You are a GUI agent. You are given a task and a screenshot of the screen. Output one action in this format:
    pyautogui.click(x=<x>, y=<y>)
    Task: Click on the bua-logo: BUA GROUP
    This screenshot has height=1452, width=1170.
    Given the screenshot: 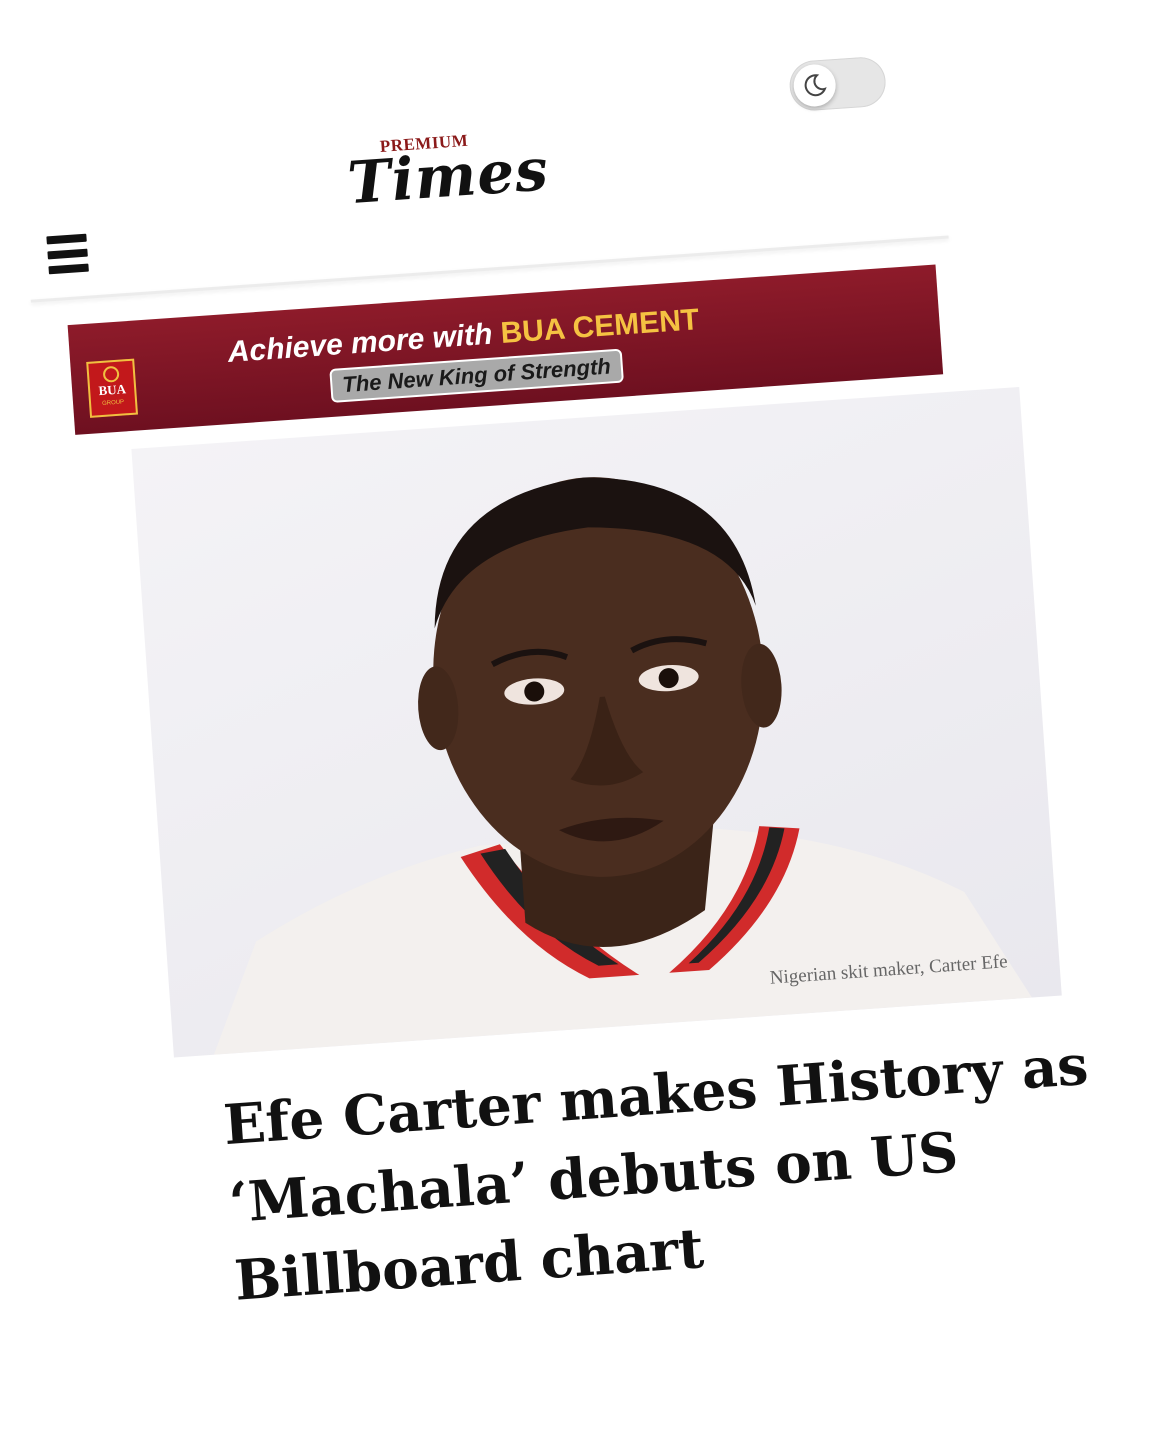 What is the action you would take?
    pyautogui.click(x=112, y=388)
    